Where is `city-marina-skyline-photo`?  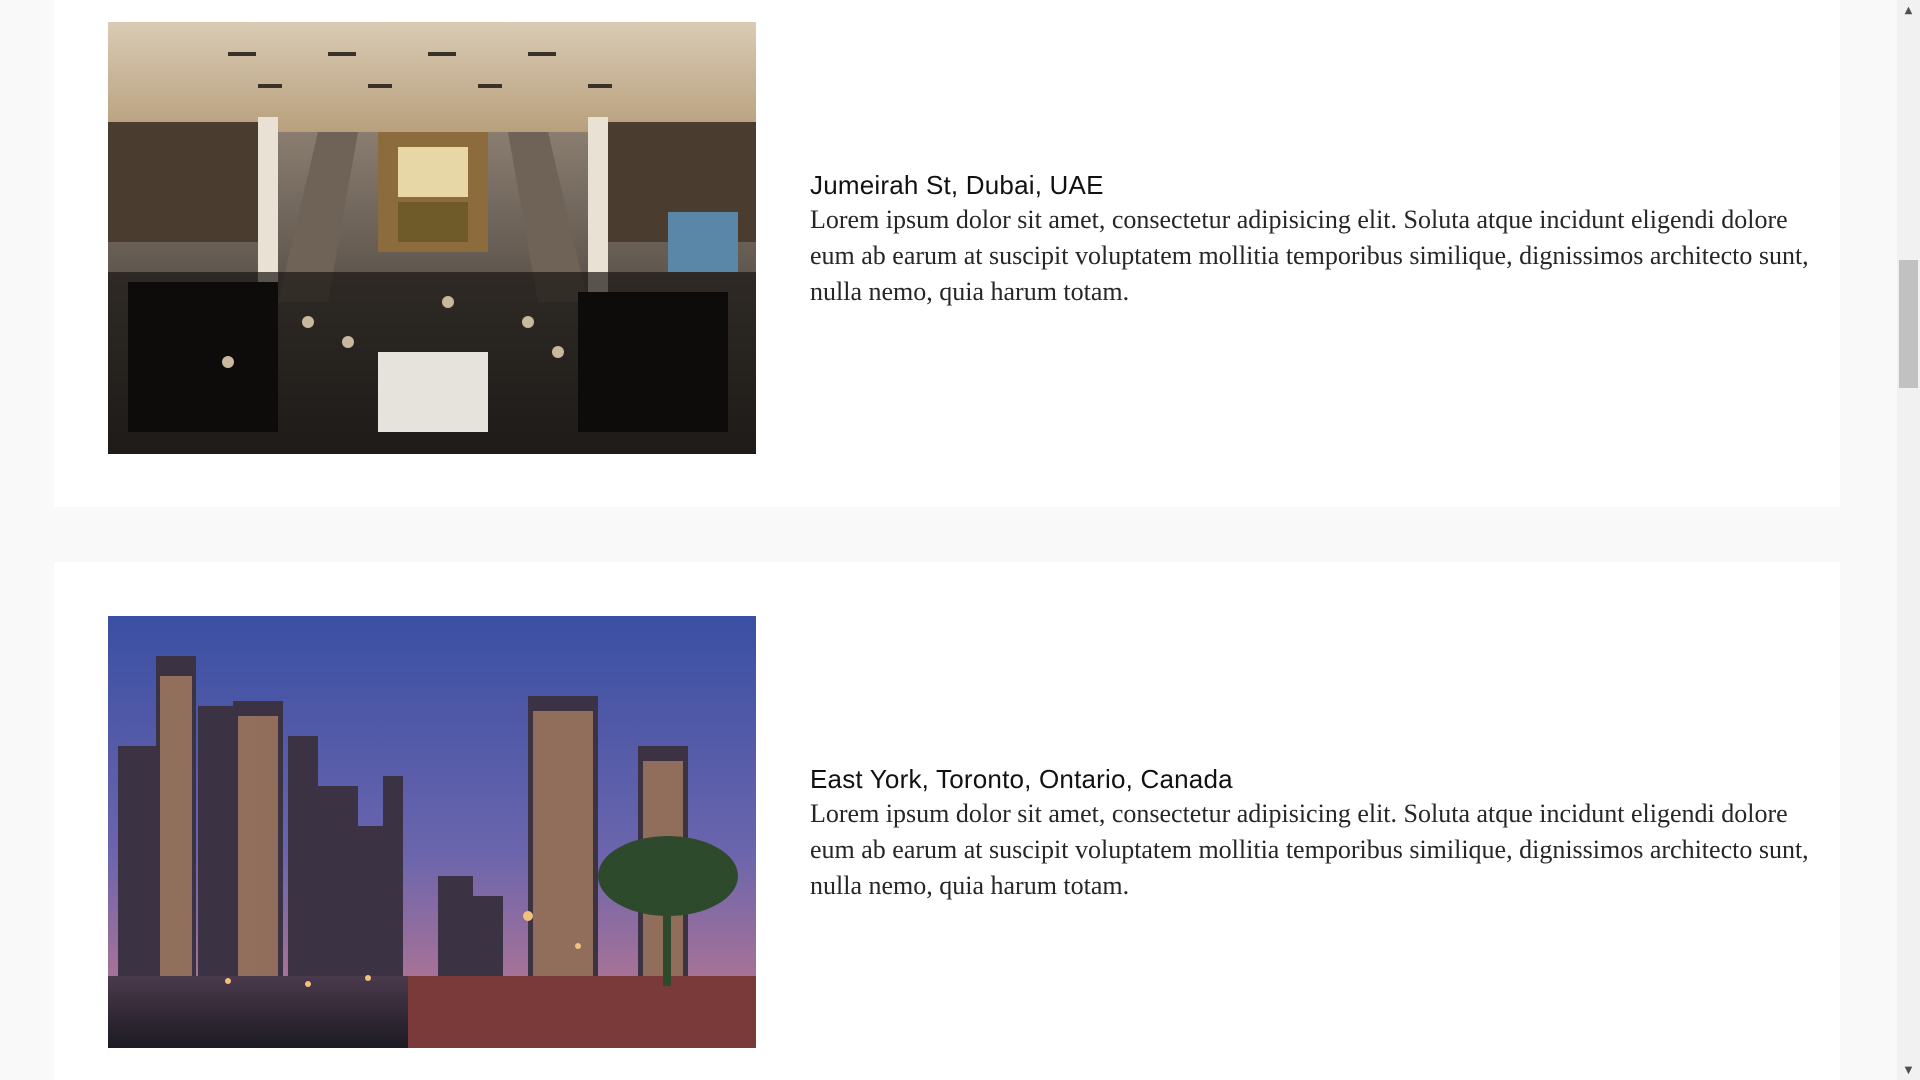
city-marina-skyline-photo is located at coordinates (432, 832).